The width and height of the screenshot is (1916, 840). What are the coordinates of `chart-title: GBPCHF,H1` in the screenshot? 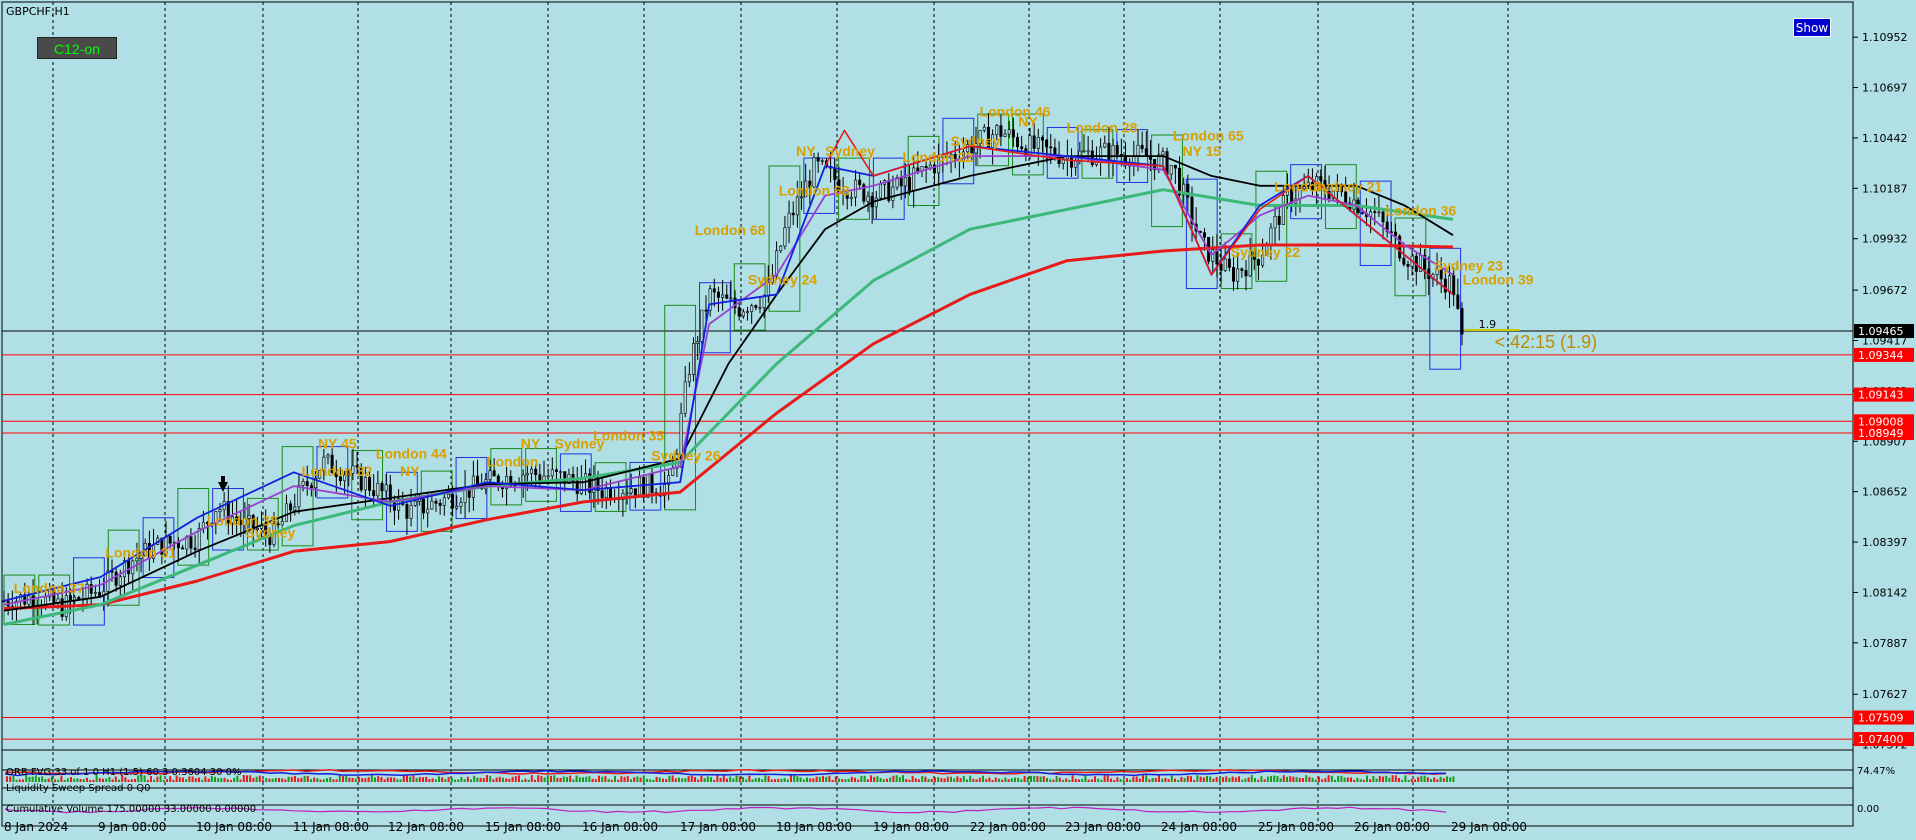 It's located at (38, 11).